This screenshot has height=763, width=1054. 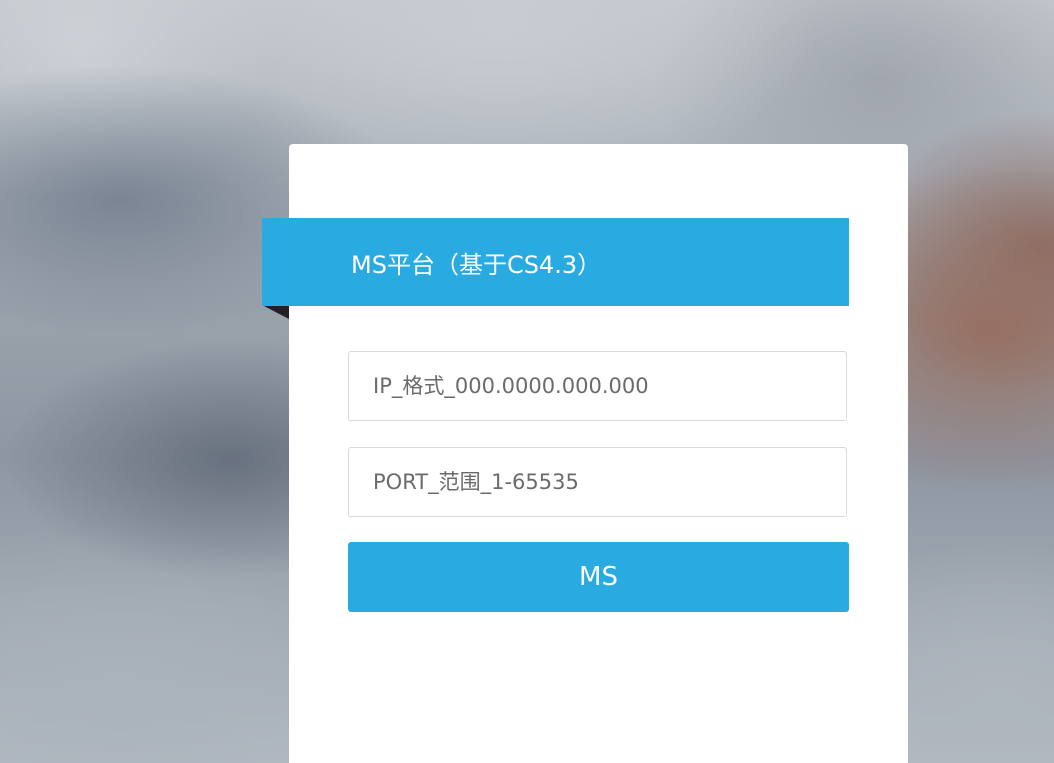 I want to click on port-input, so click(x=597, y=482).